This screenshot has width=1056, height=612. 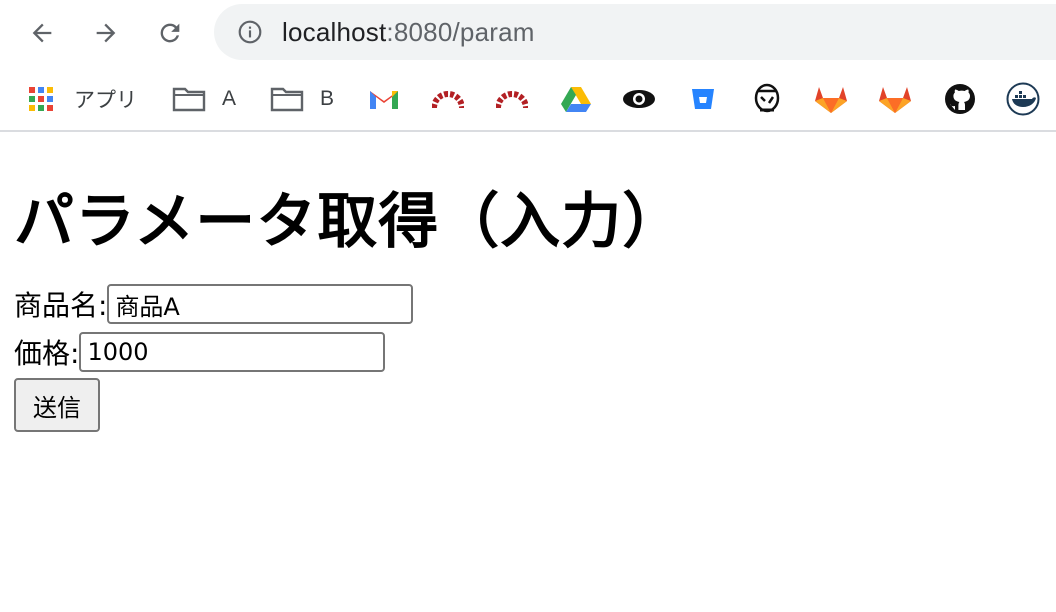 I want to click on reload-icon, so click(x=170, y=33).